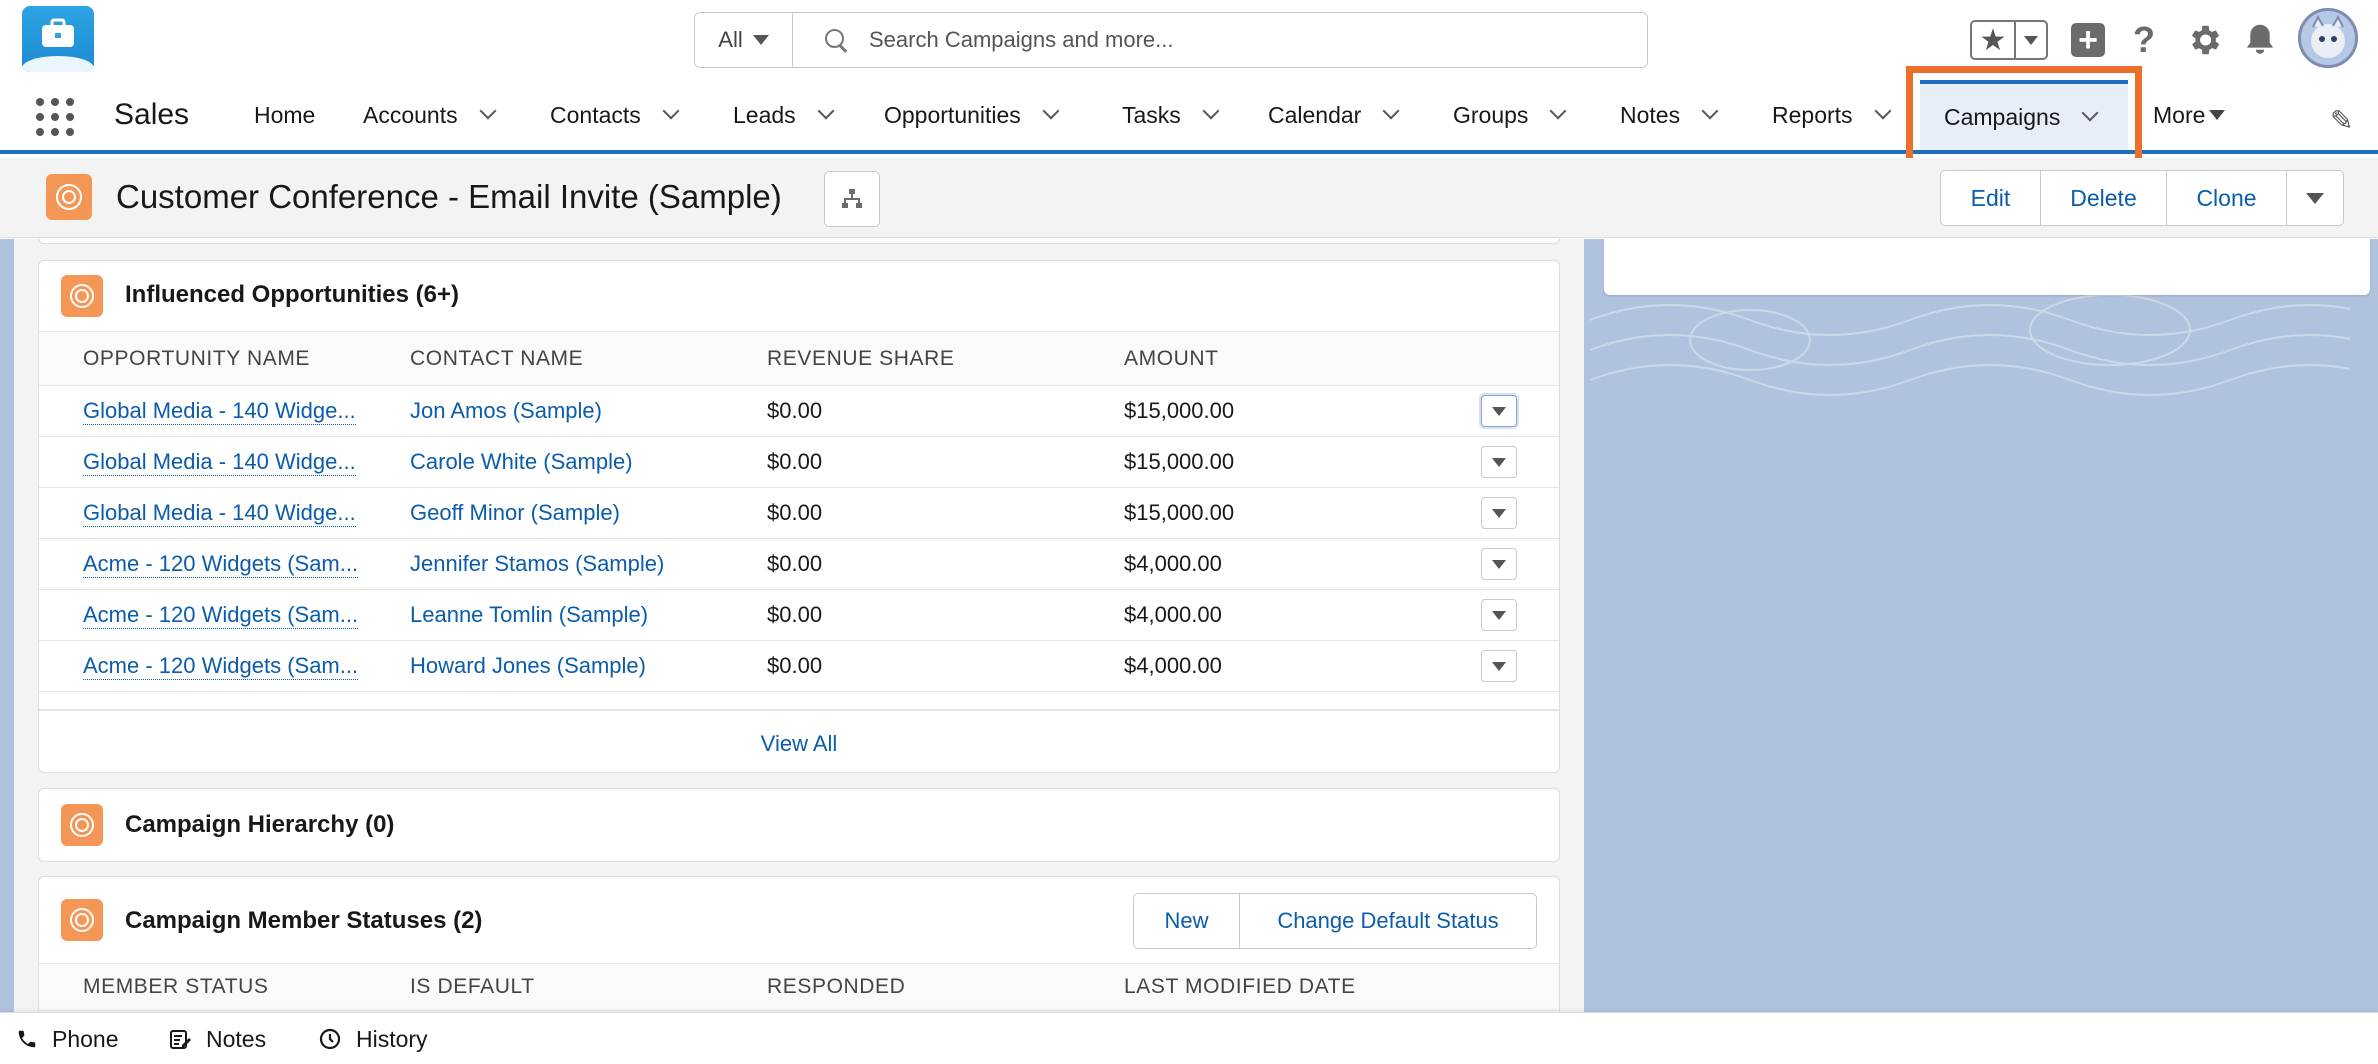 This screenshot has width=2378, height=1064. Describe the element at coordinates (196, 358) in the screenshot. I see `column-header-opportunity-name: OPPORTUNITY NAME` at that location.